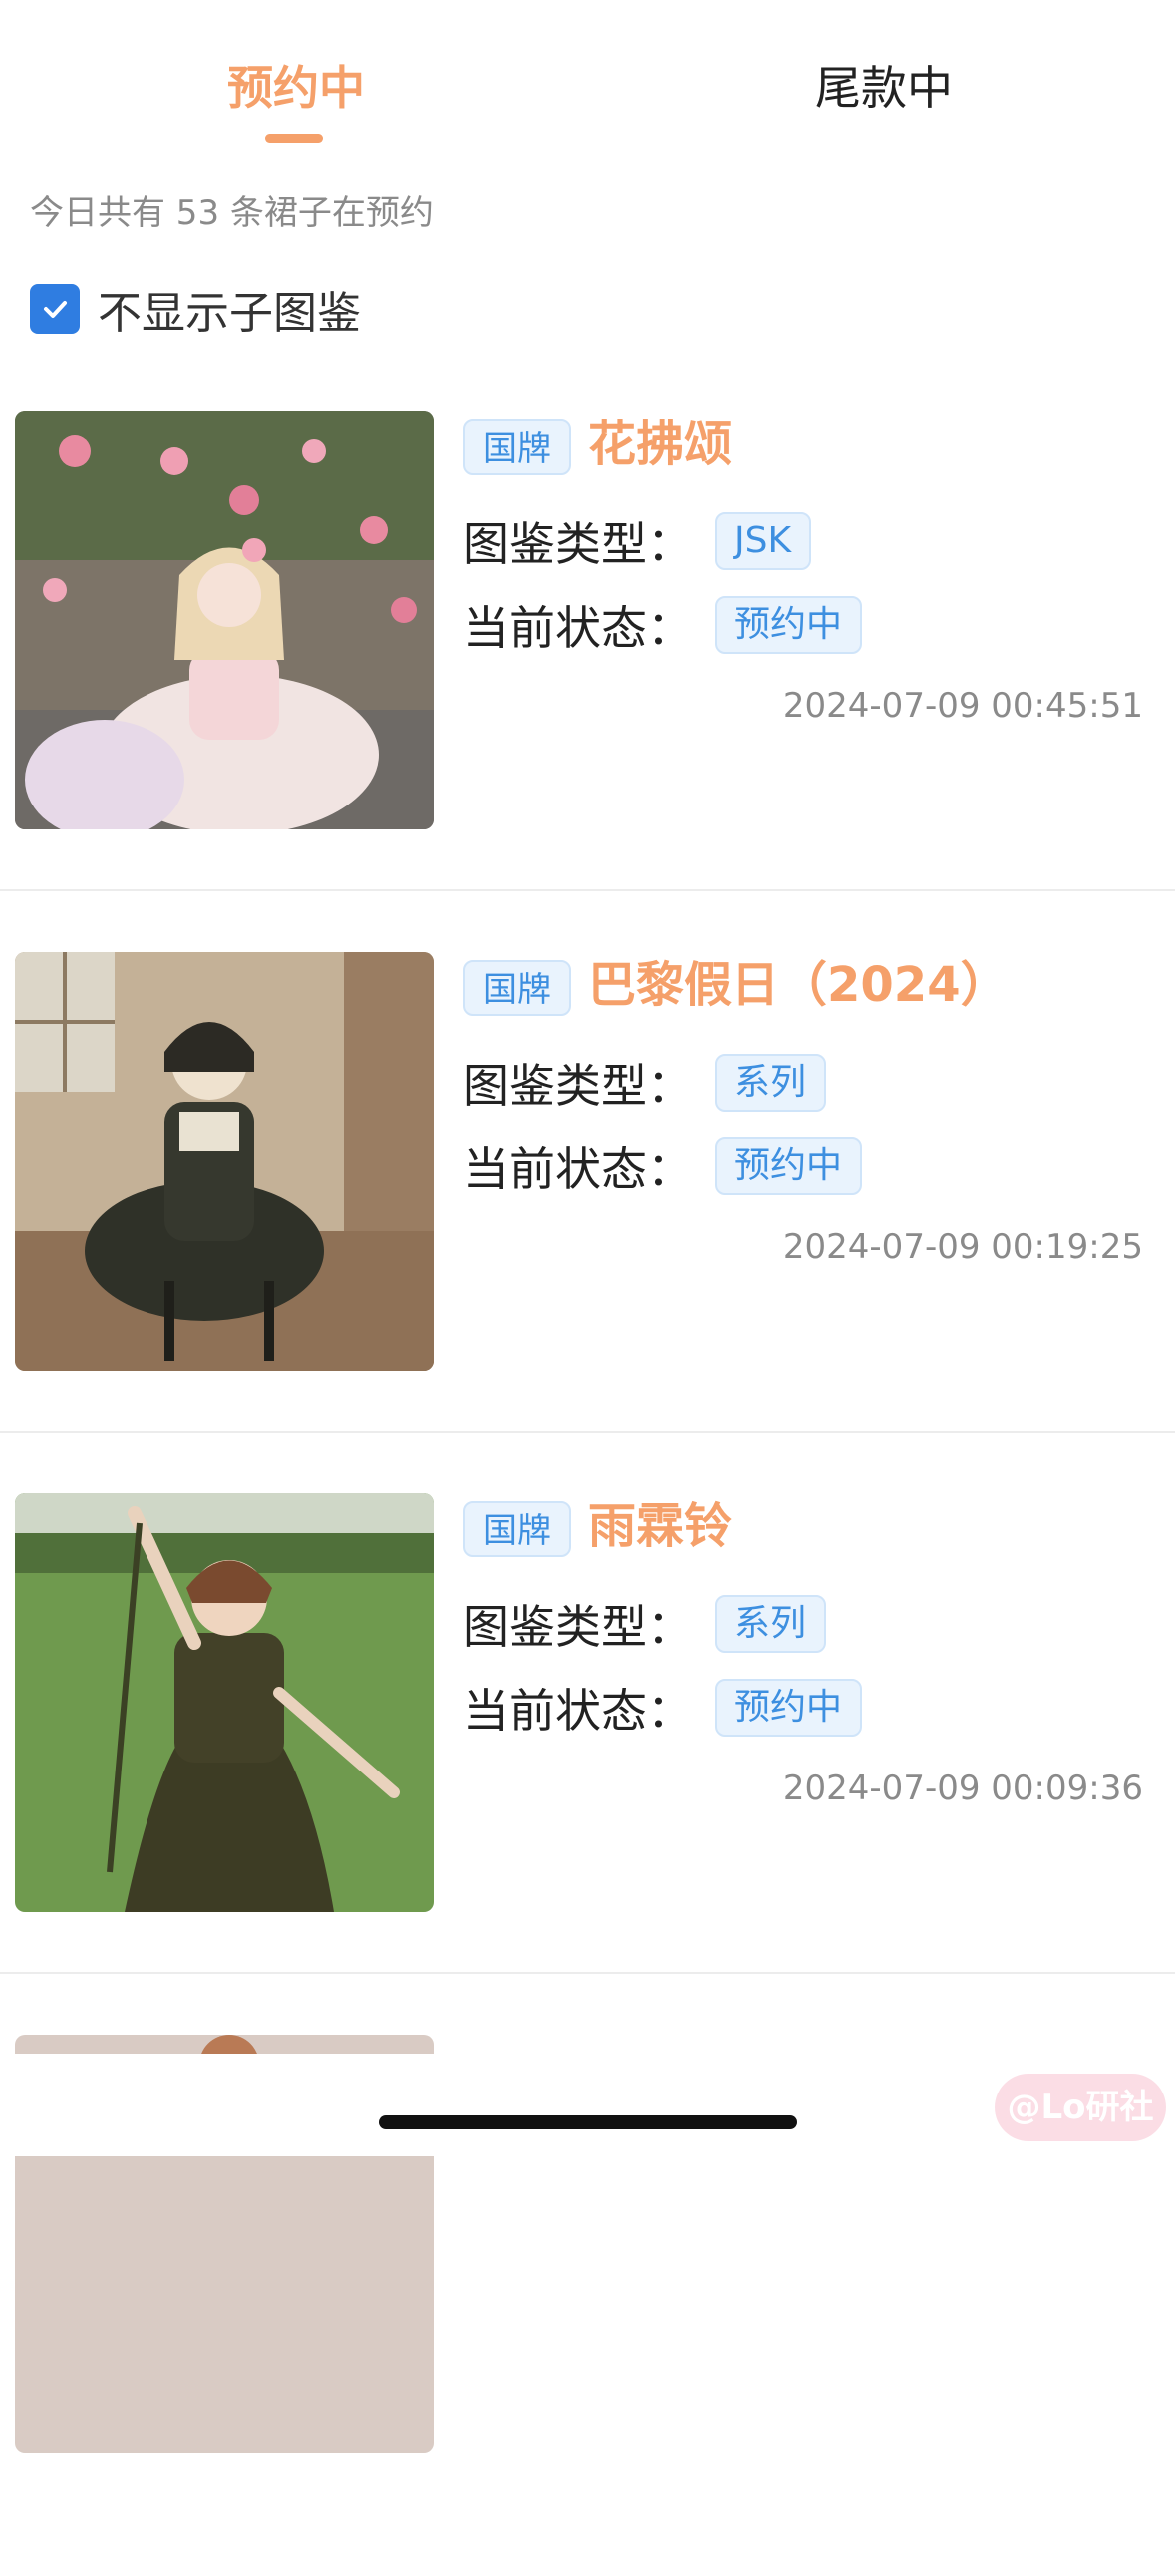 Image resolution: width=1175 pixels, height=2576 pixels. I want to click on hide-sub-entries-filter: 不显示子图鉴, so click(195, 310).